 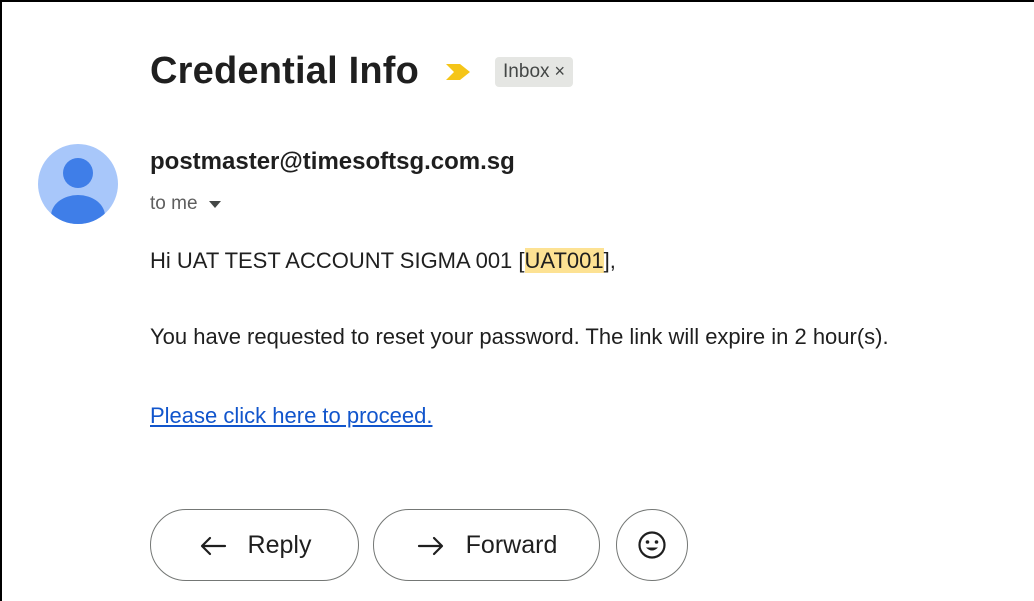 I want to click on proceed-link: Please click here to proceed., so click(x=291, y=415).